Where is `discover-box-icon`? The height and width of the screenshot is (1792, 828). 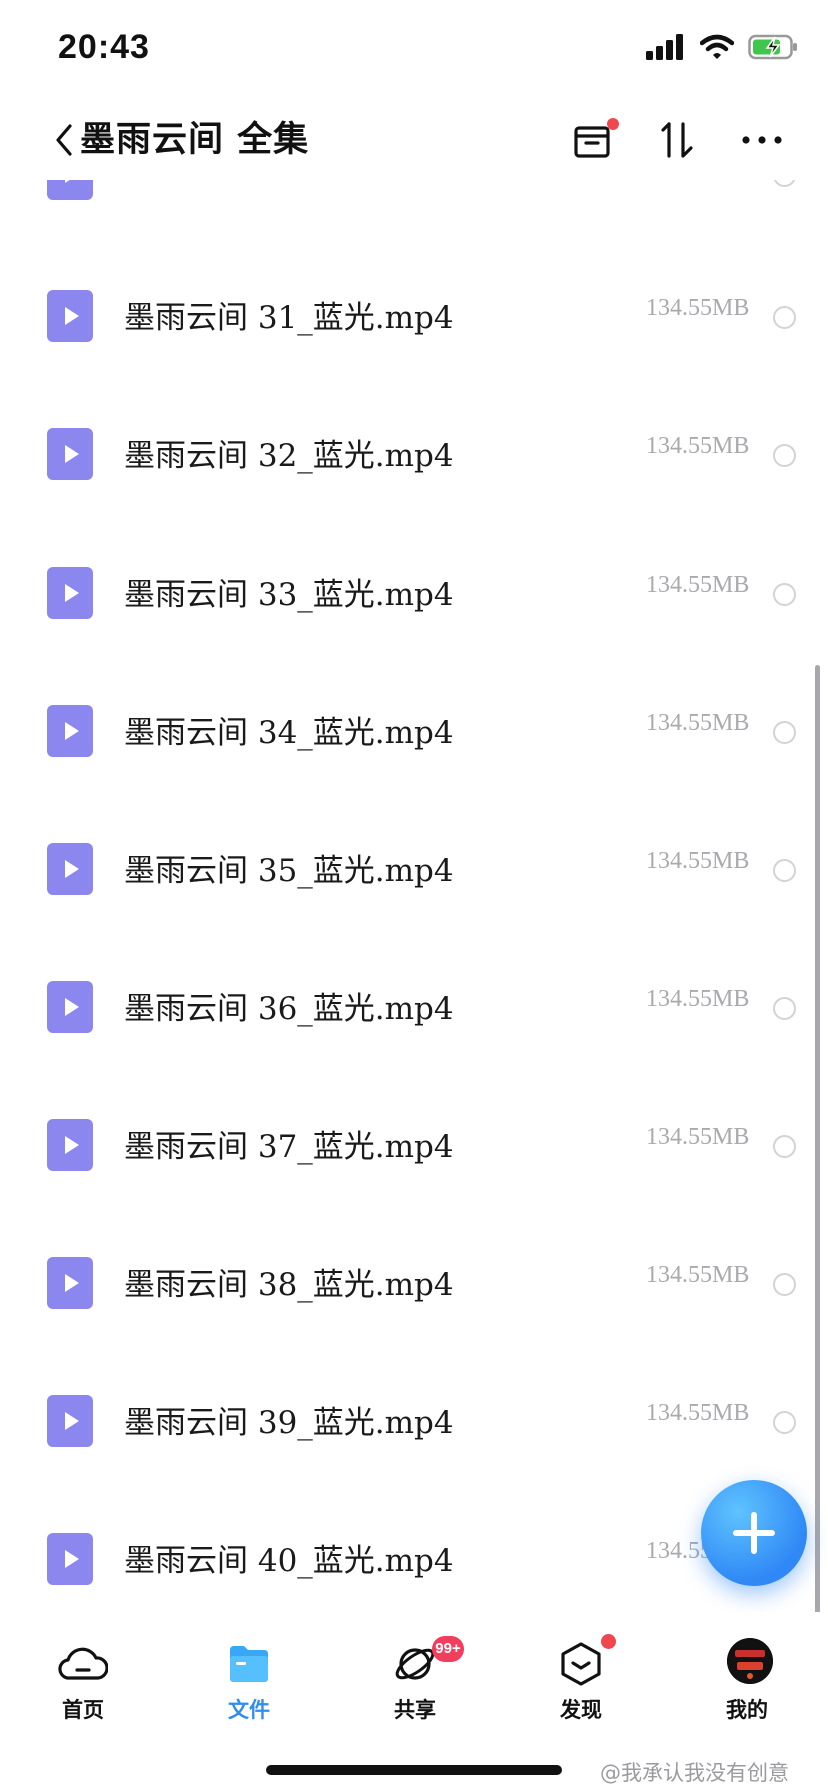
discover-box-icon is located at coordinates (581, 1664).